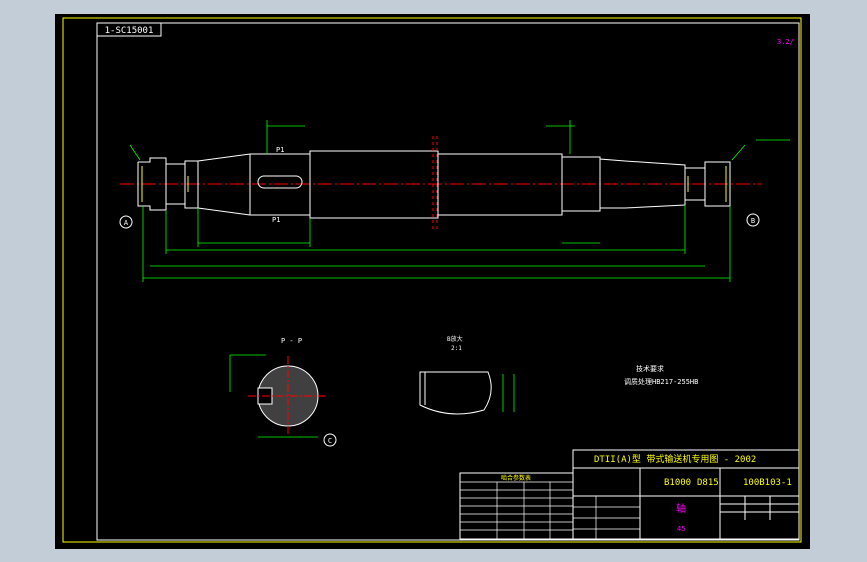  Describe the element at coordinates (456, 348) in the screenshot. I see `detail-scale: 2:1` at that location.